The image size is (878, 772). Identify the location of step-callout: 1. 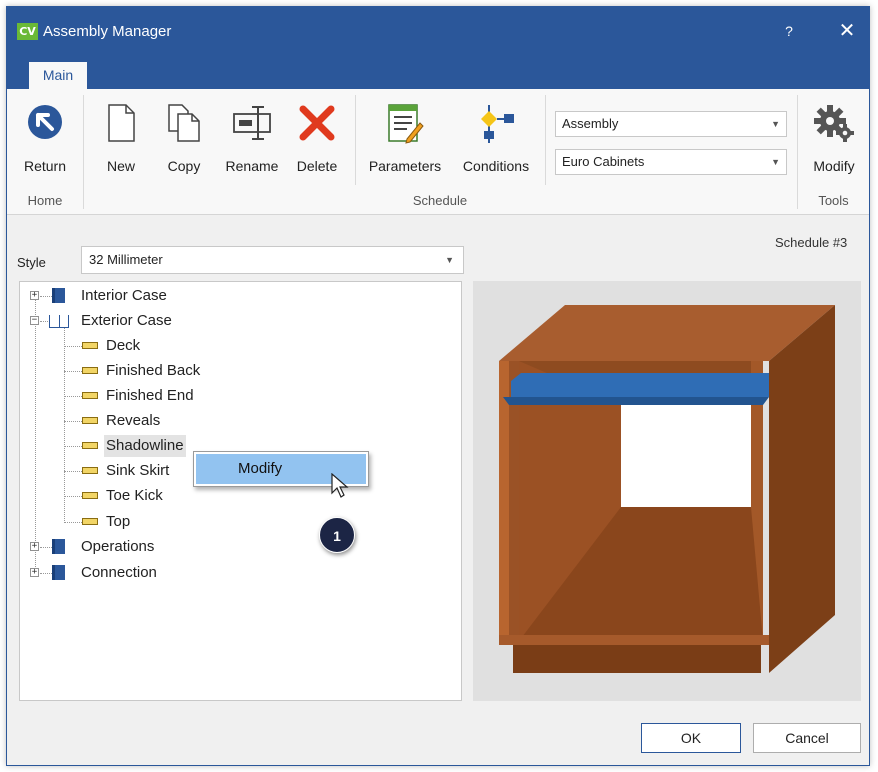
(337, 535).